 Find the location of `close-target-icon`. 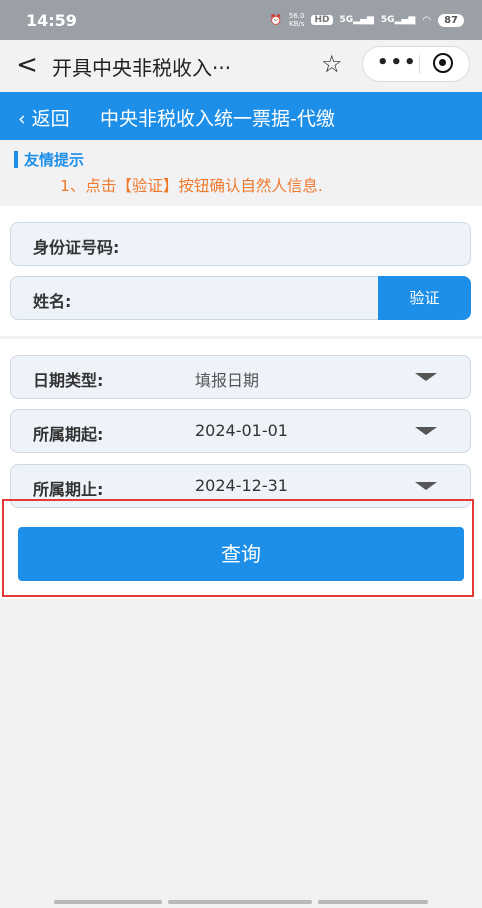

close-target-icon is located at coordinates (443, 63).